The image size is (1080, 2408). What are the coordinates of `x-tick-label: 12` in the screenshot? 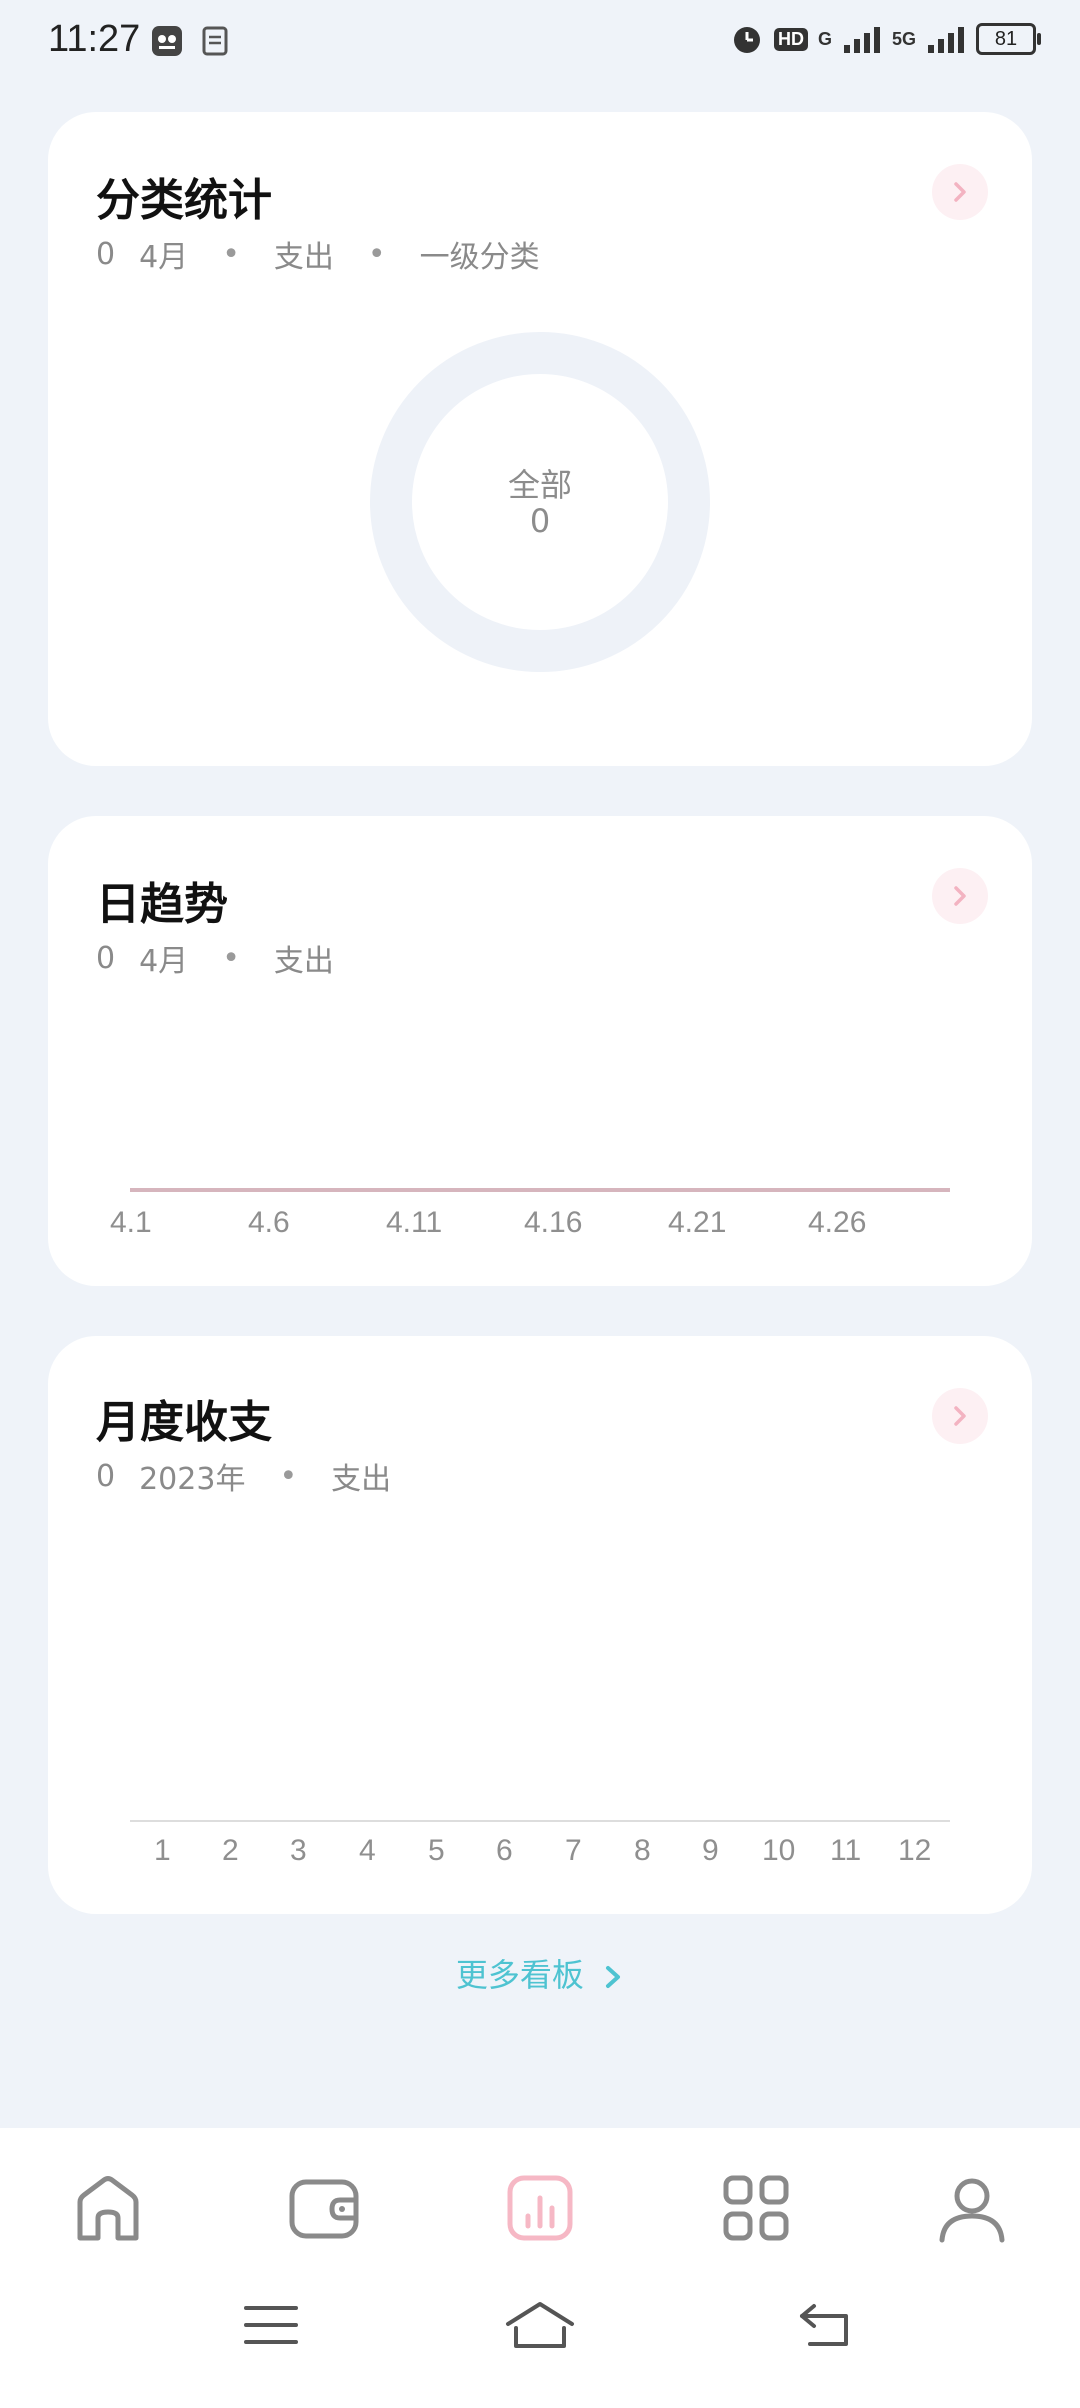 It's located at (915, 1850).